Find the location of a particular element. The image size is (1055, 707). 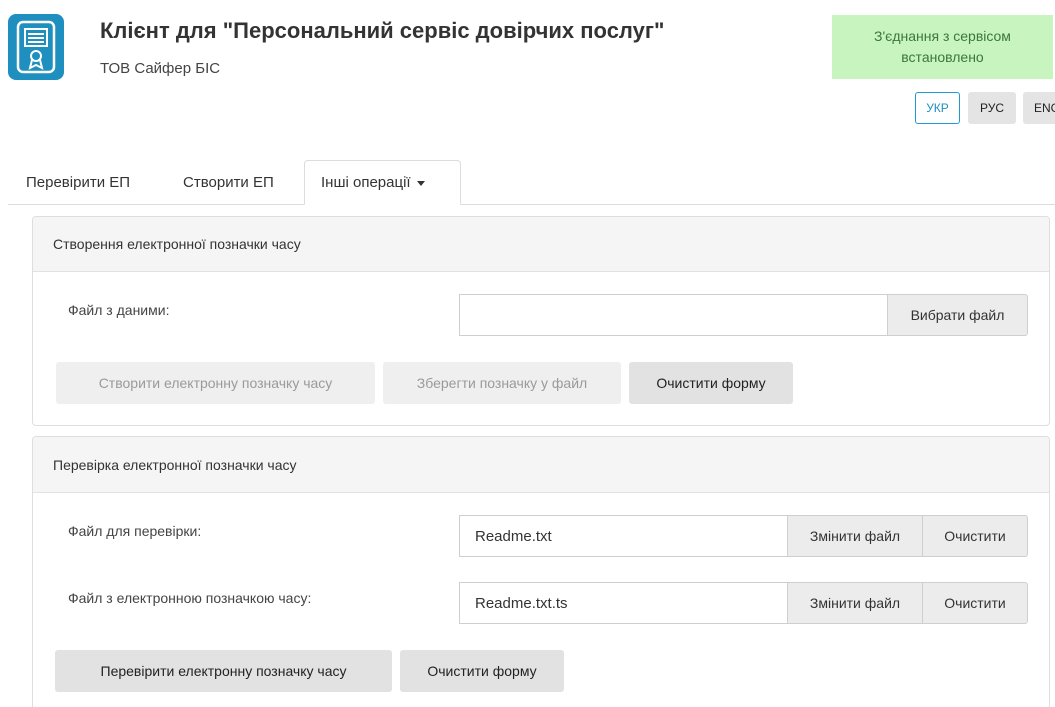

tab-verify-signature: Перевірити ЕП is located at coordinates (78, 182).